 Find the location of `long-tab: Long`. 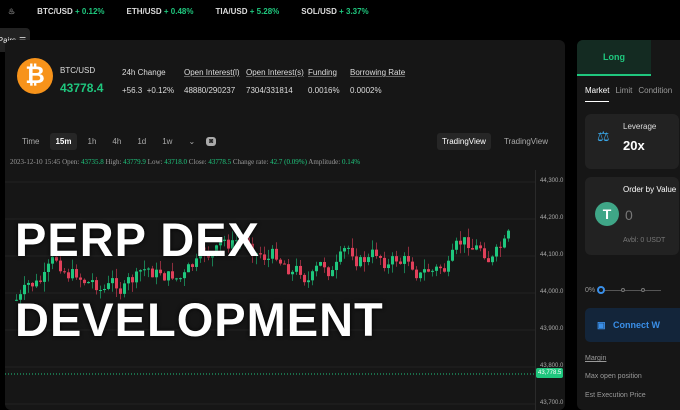

long-tab: Long is located at coordinates (614, 58).